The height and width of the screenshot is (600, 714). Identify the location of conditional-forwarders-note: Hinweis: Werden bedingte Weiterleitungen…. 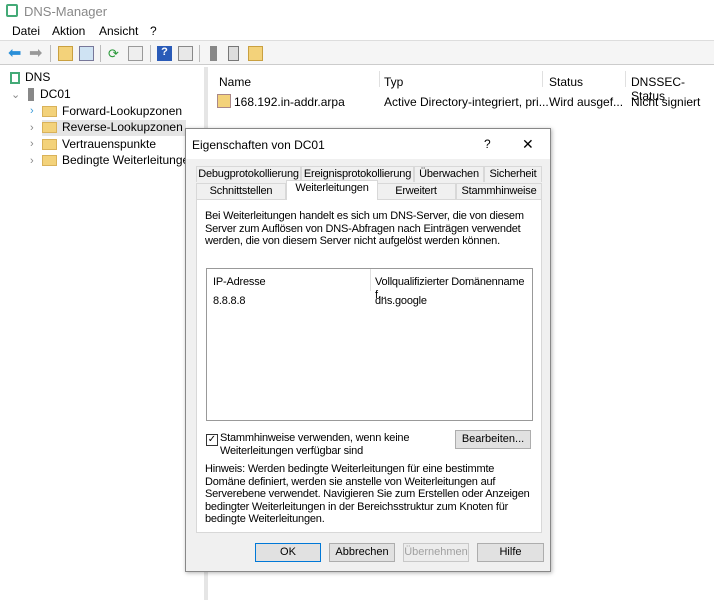
(367, 494).